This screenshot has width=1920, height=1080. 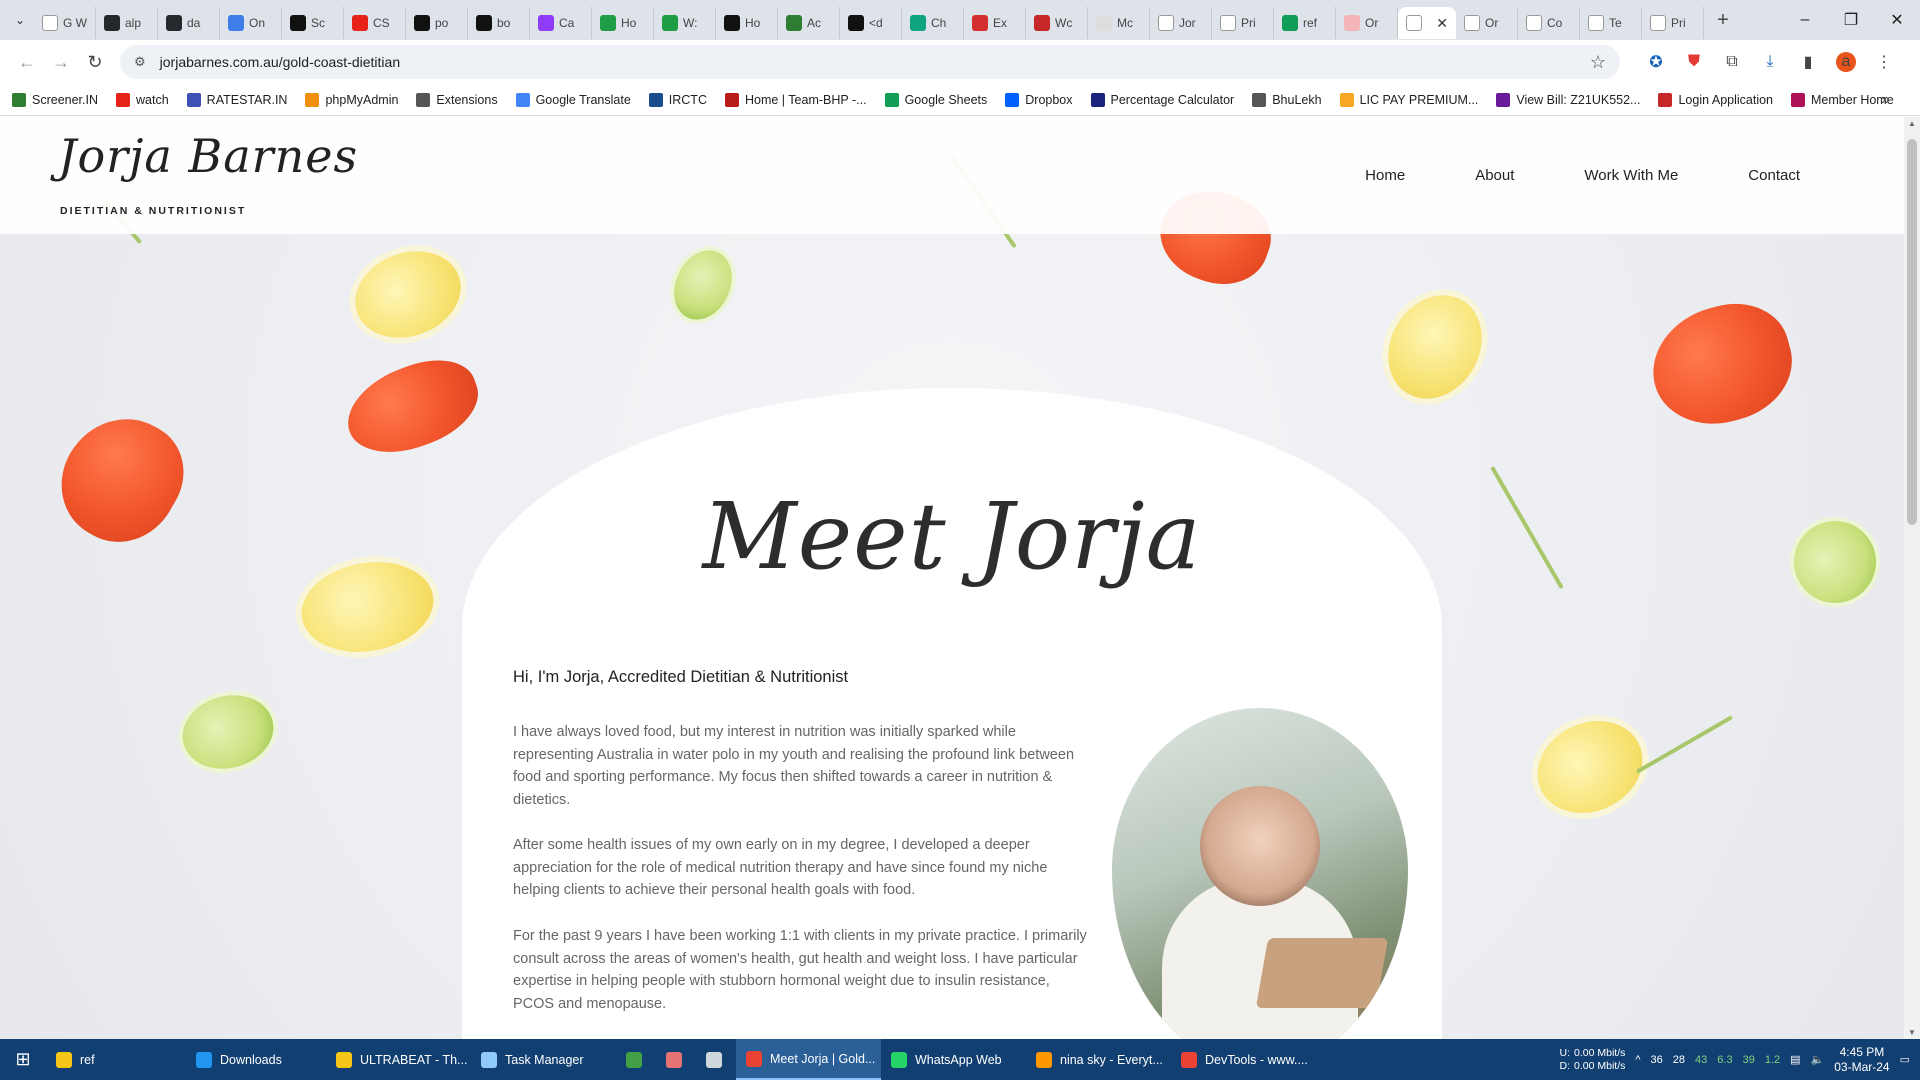 What do you see at coordinates (1427, 23) in the screenshot?
I see `browser-tab: ✕` at bounding box center [1427, 23].